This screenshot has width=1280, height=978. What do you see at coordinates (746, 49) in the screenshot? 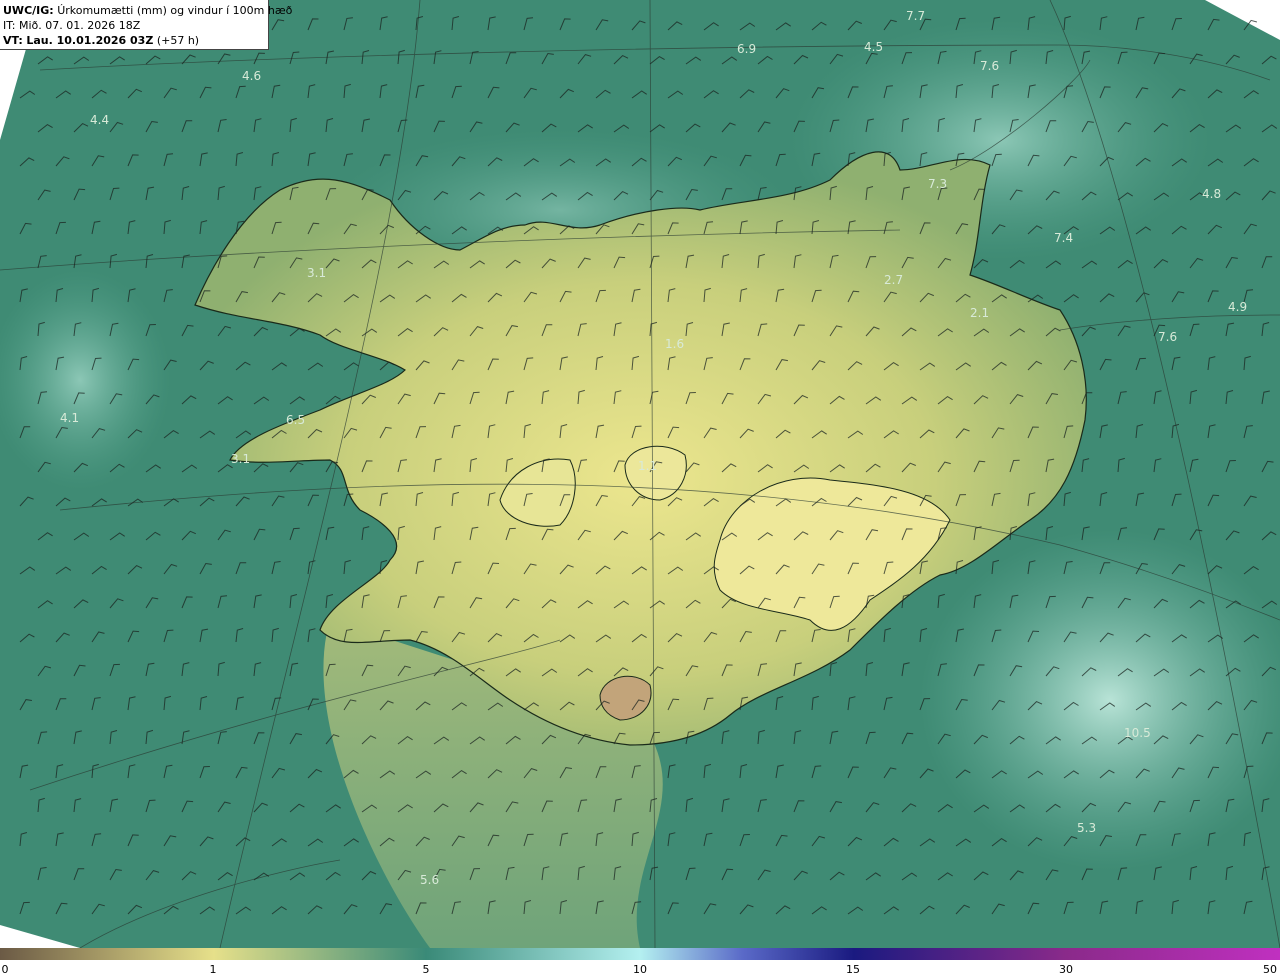
I see `value-label: 6.9` at bounding box center [746, 49].